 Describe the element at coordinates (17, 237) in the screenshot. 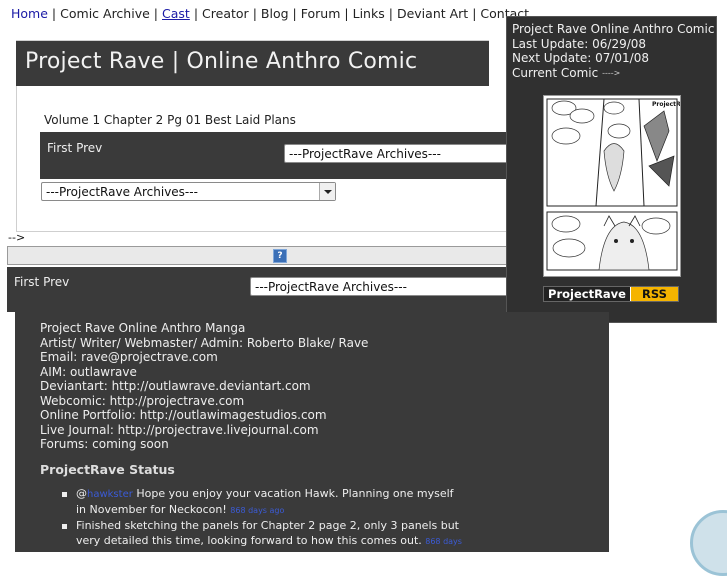

I see `stray-arrow-text: -->` at that location.